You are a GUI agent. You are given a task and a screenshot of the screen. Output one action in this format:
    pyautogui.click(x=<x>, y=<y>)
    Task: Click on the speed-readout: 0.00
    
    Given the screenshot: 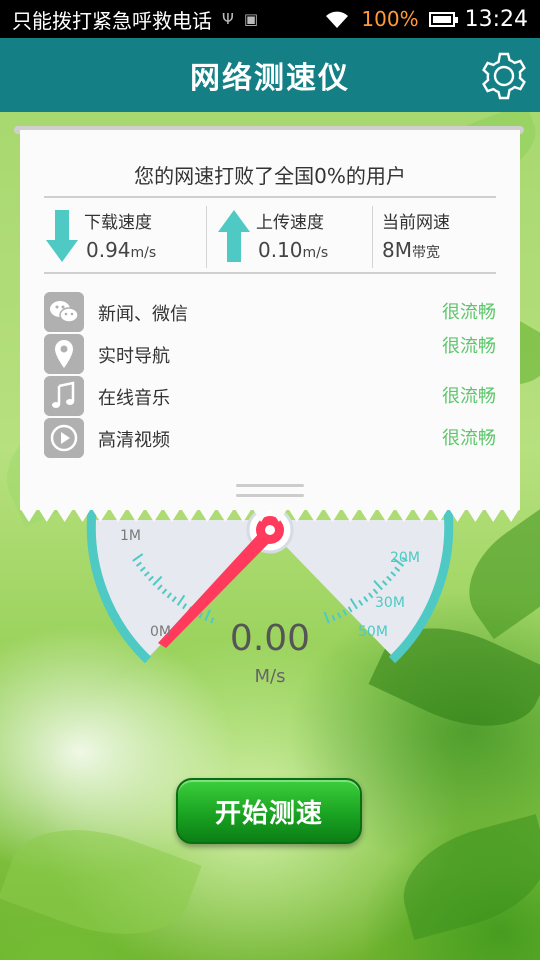 What is the action you would take?
    pyautogui.click(x=270, y=638)
    